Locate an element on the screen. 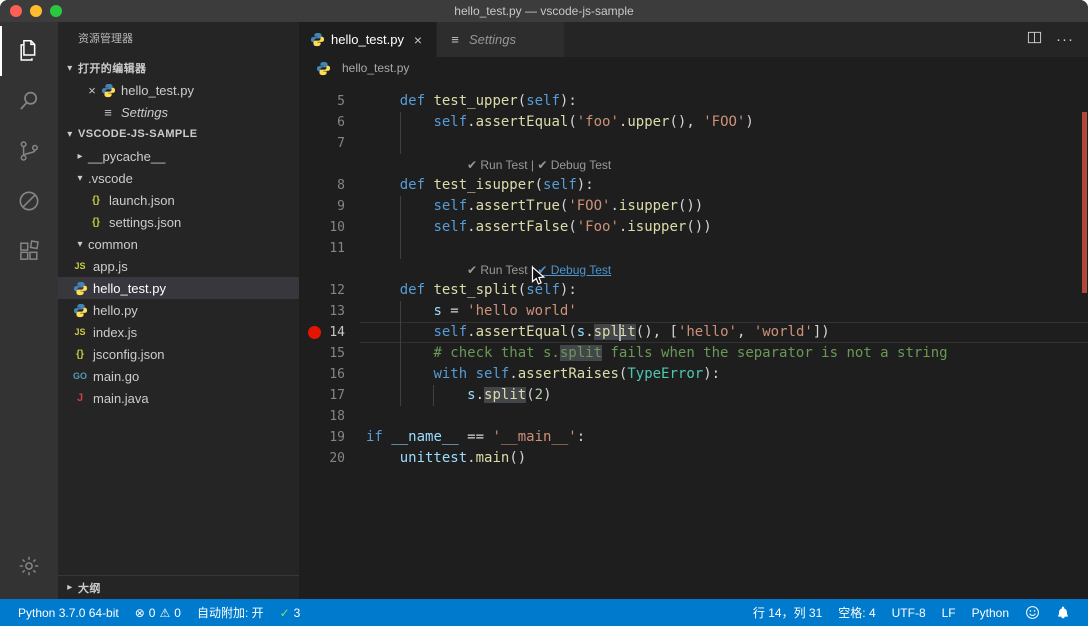  open-editors-header: ▾ 打开的编辑器 is located at coordinates (178, 68).